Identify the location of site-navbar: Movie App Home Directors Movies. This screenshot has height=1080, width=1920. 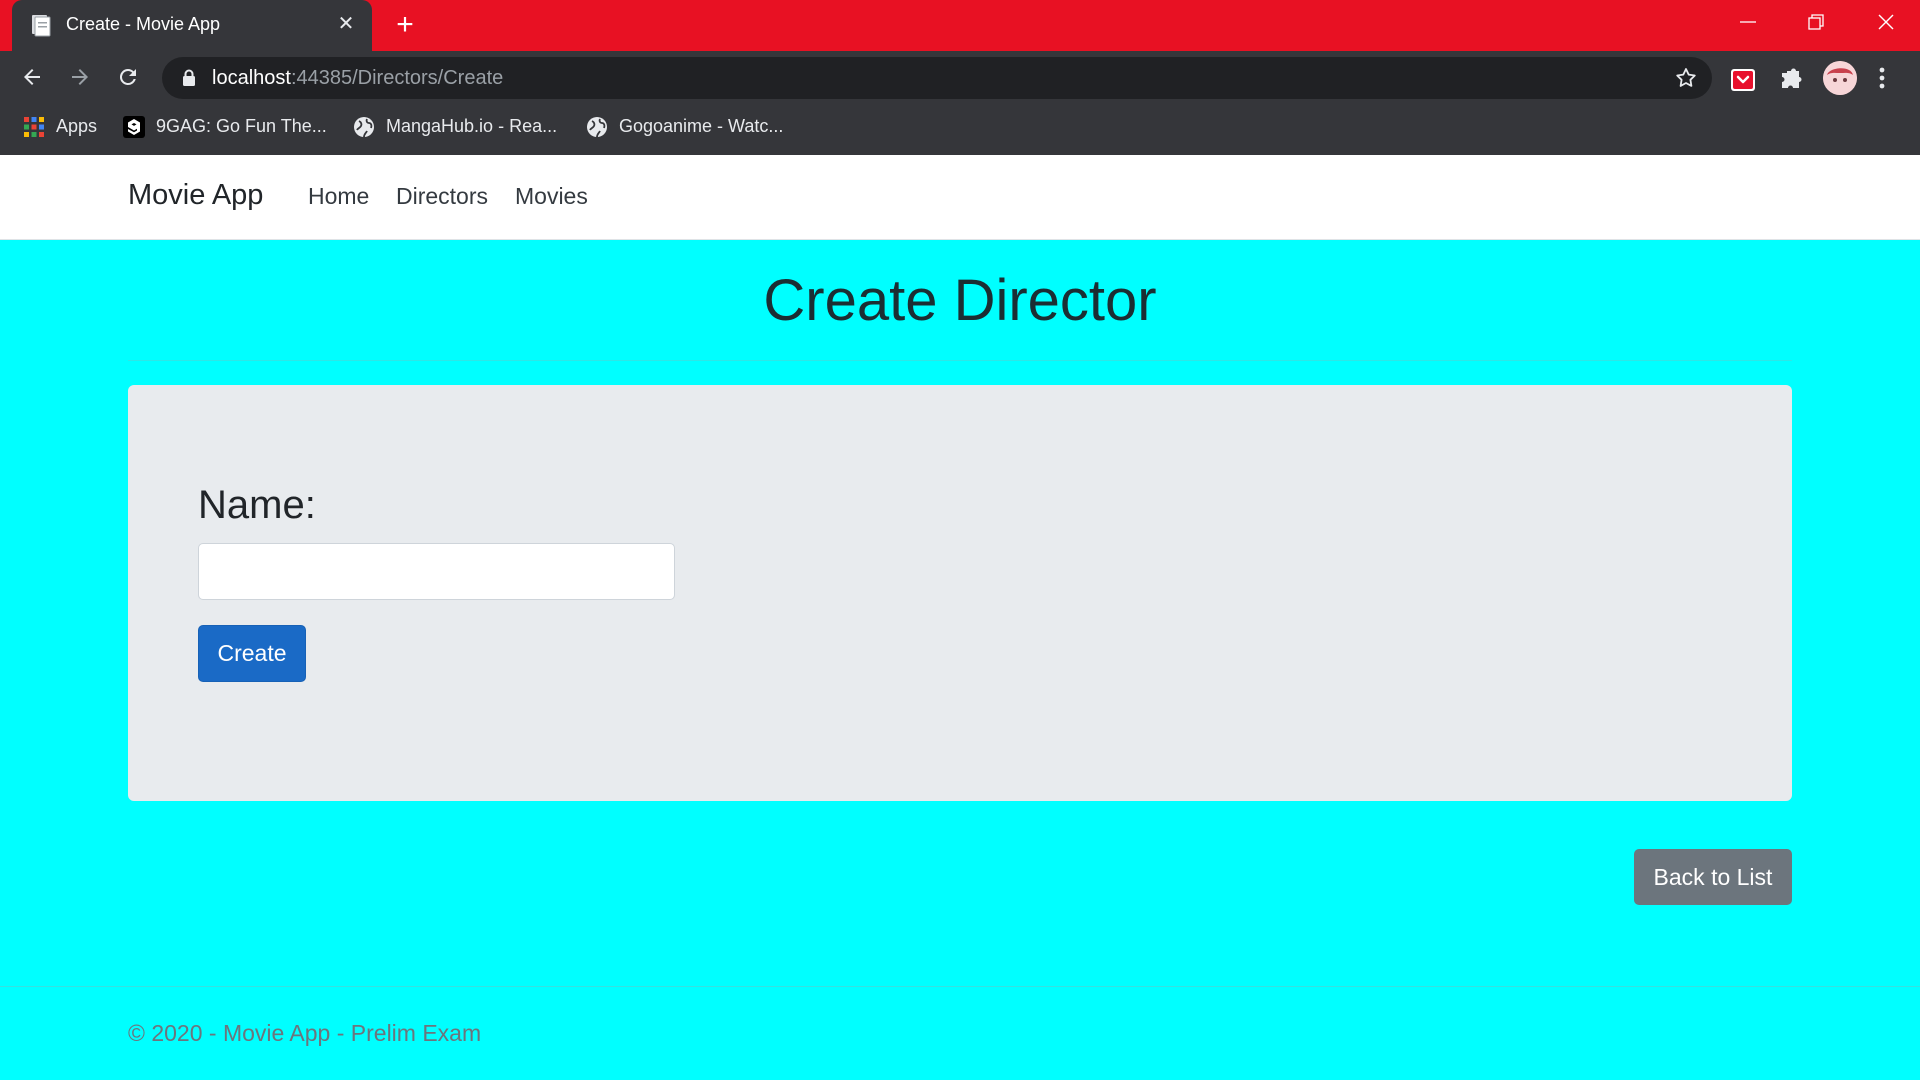
(960, 197).